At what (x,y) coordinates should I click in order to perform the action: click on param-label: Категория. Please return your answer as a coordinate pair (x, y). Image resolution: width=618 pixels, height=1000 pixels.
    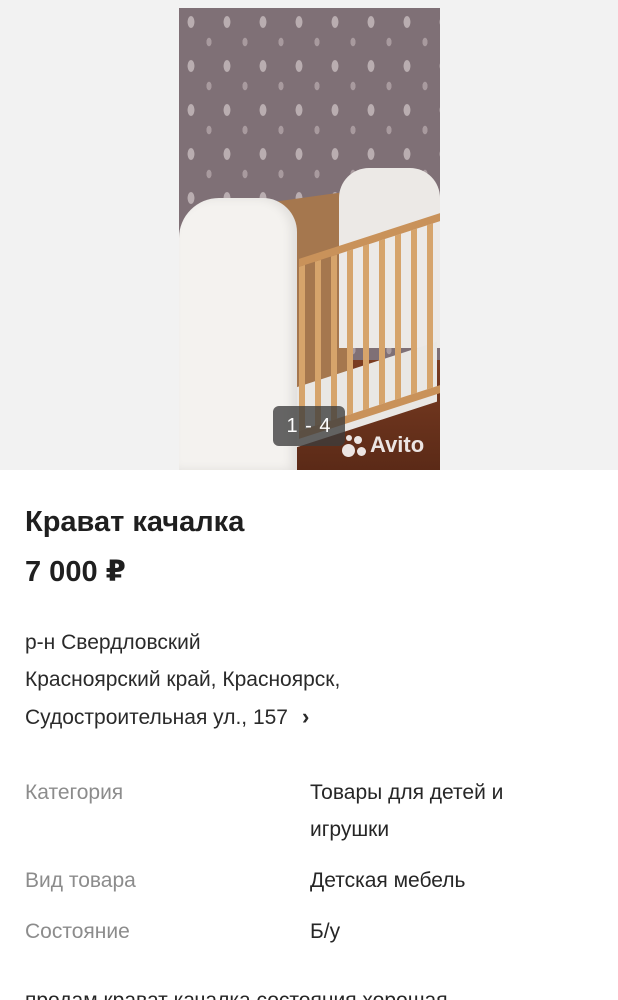
    Looking at the image, I should click on (74, 792).